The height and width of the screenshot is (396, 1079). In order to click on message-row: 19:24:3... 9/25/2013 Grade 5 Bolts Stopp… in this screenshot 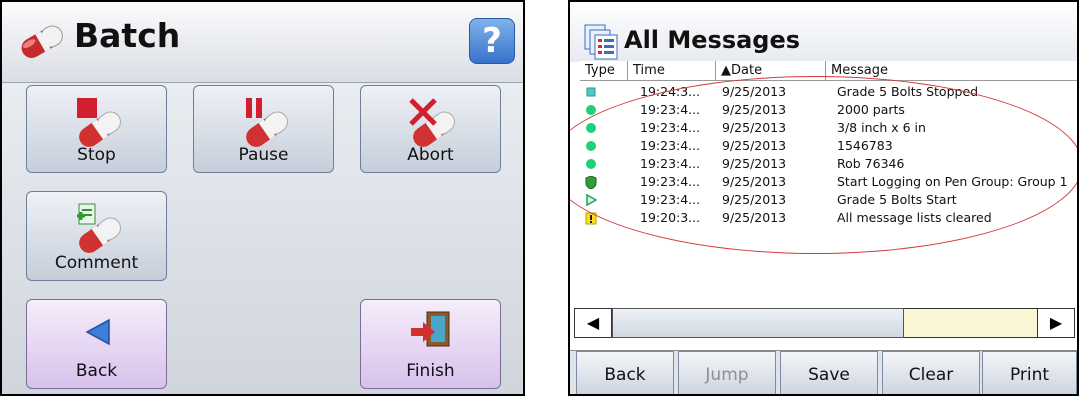, I will do `click(823, 92)`.